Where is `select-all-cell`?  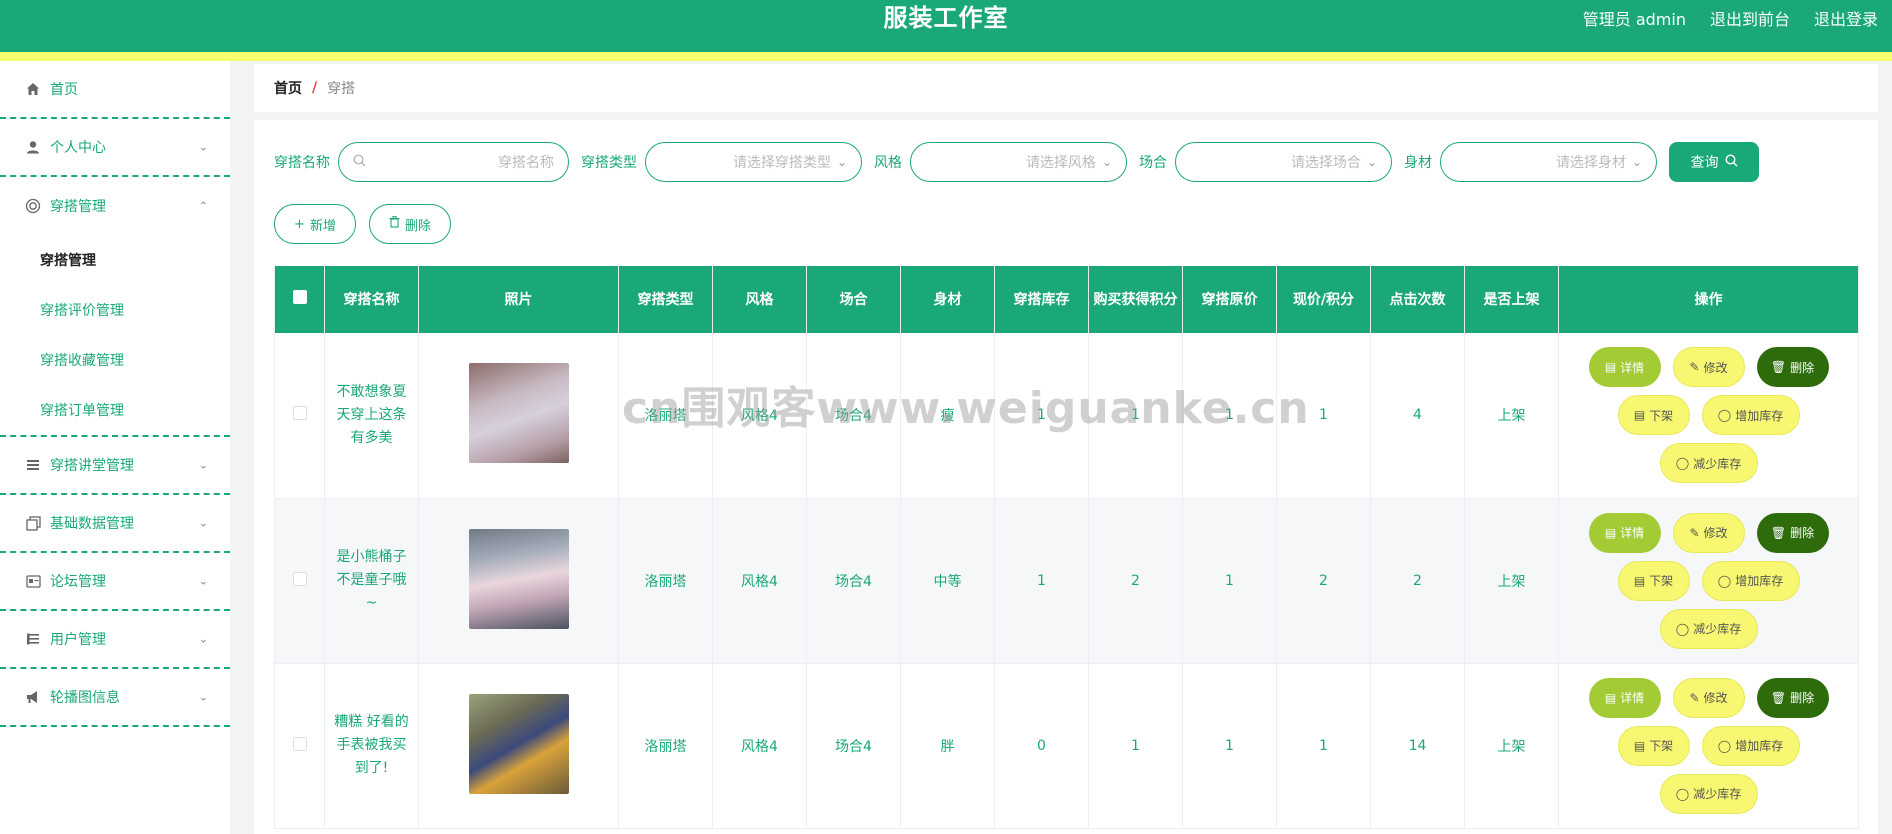
select-all-cell is located at coordinates (299, 299).